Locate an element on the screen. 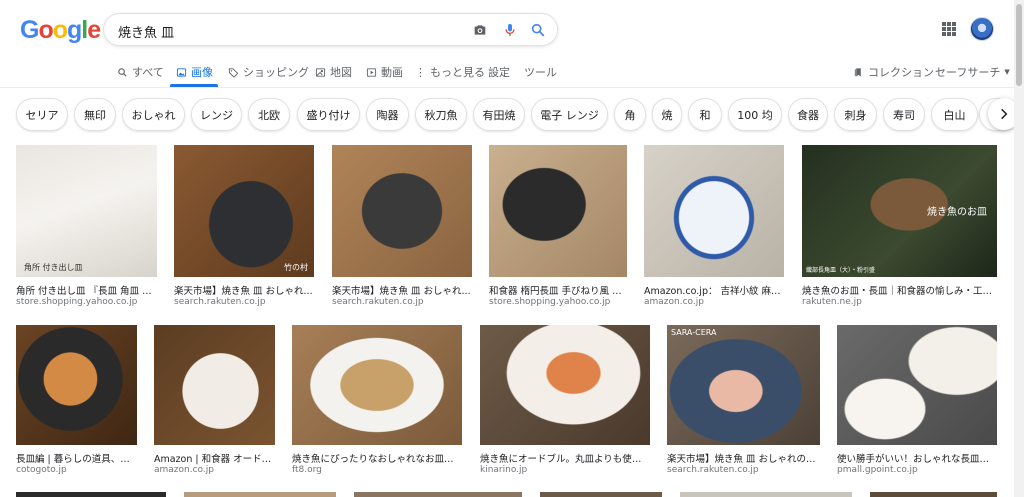 The image size is (1024, 497). tab-videos-label: 動画 is located at coordinates (392, 72).